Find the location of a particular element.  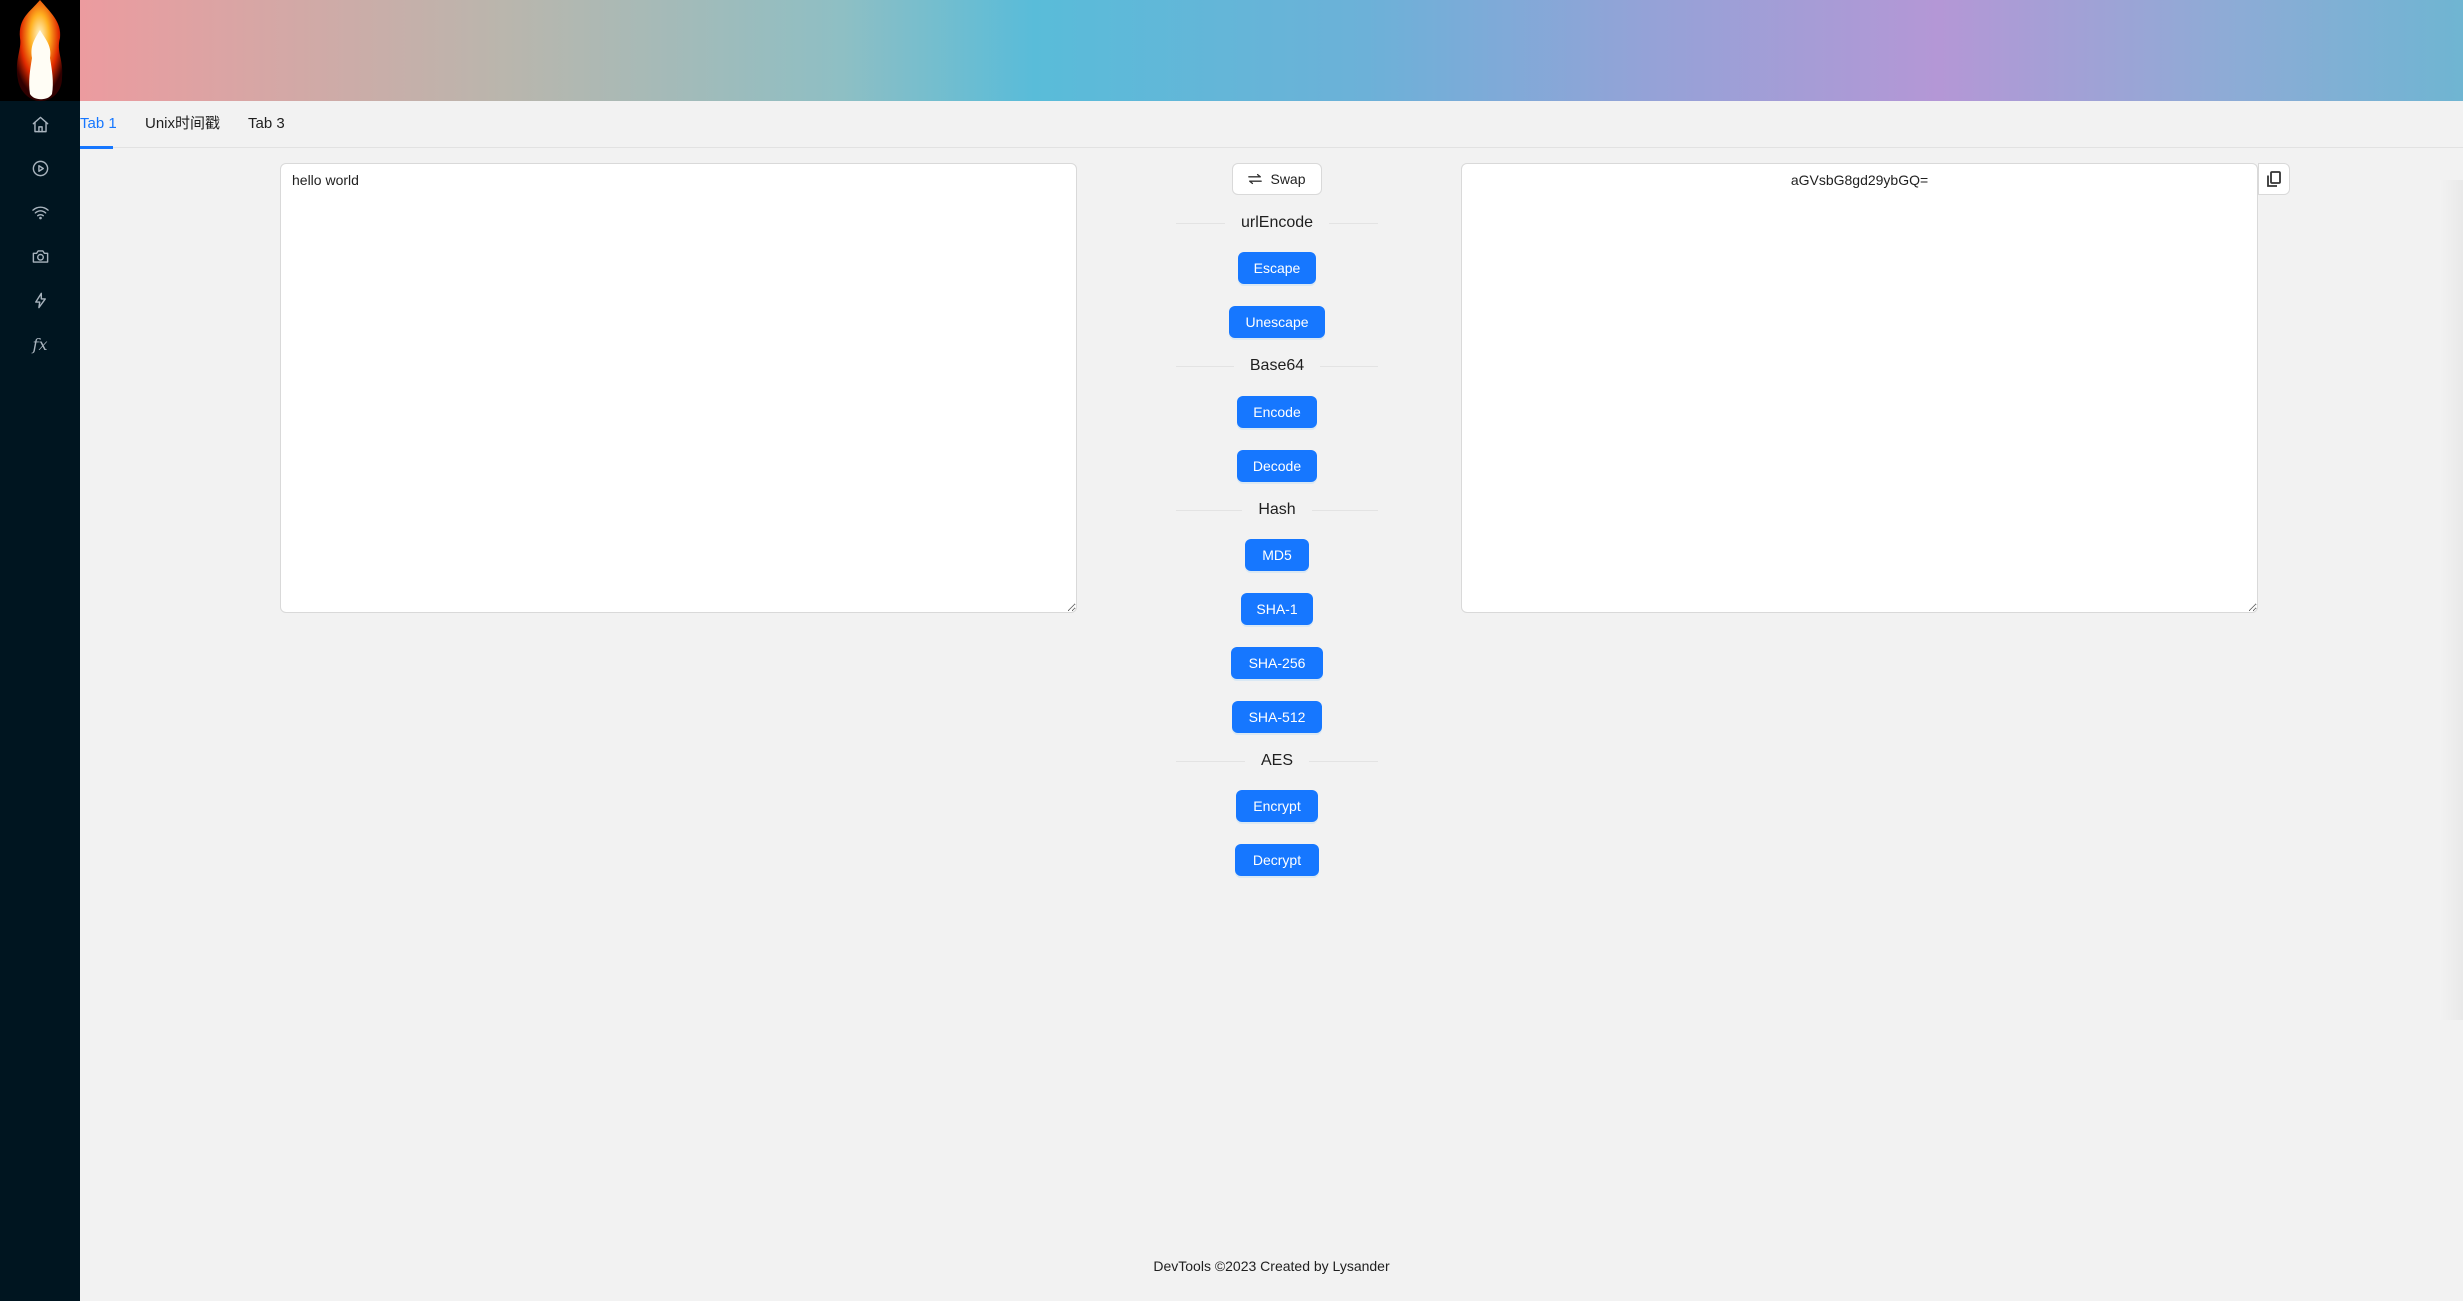

sidebar-item-home is located at coordinates (40, 124).